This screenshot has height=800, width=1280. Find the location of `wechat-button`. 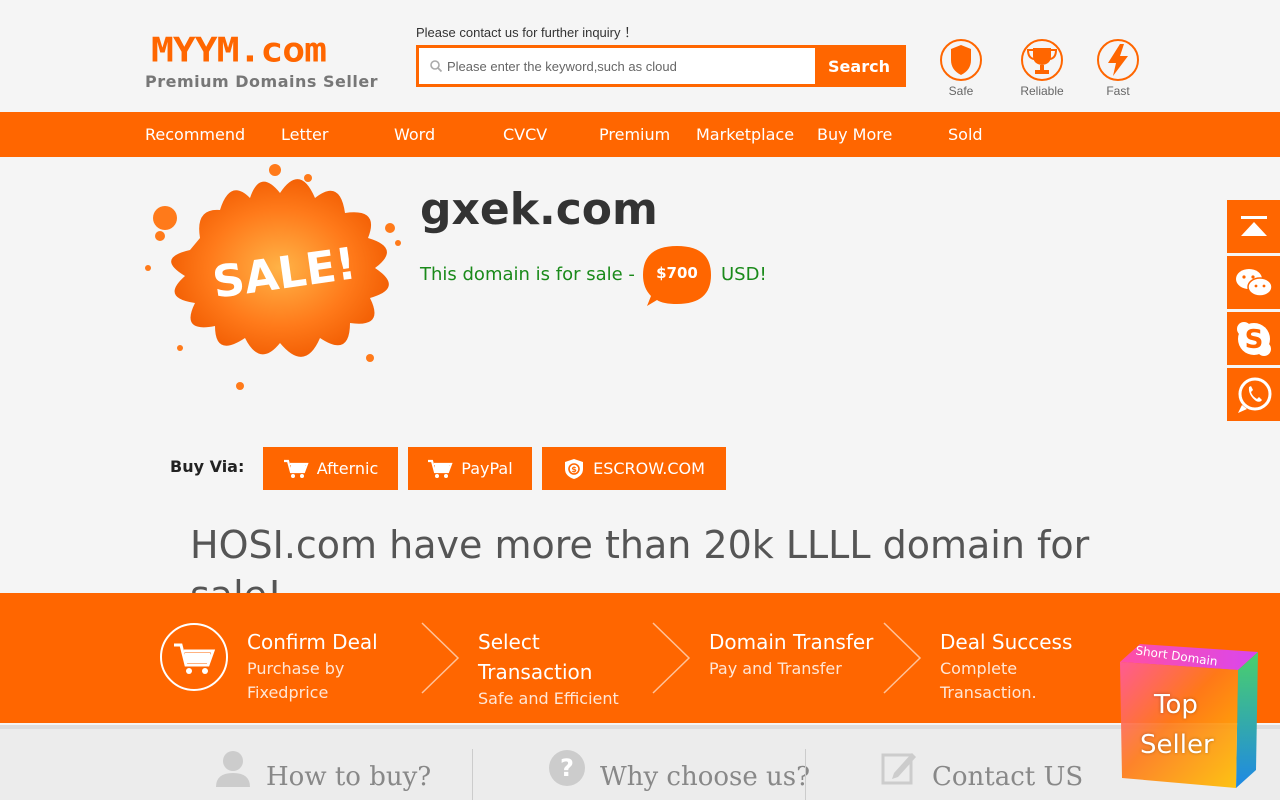

wechat-button is located at coordinates (1253, 282).